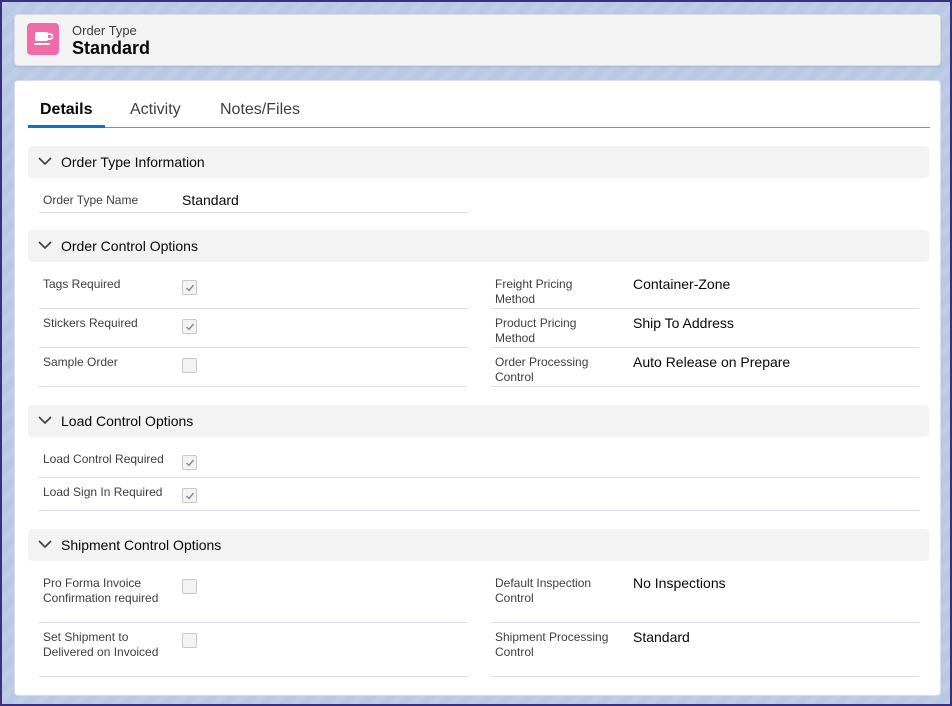 This screenshot has height=706, width=952. Describe the element at coordinates (253, 290) in the screenshot. I see `field-tags-required: Tags Required` at that location.